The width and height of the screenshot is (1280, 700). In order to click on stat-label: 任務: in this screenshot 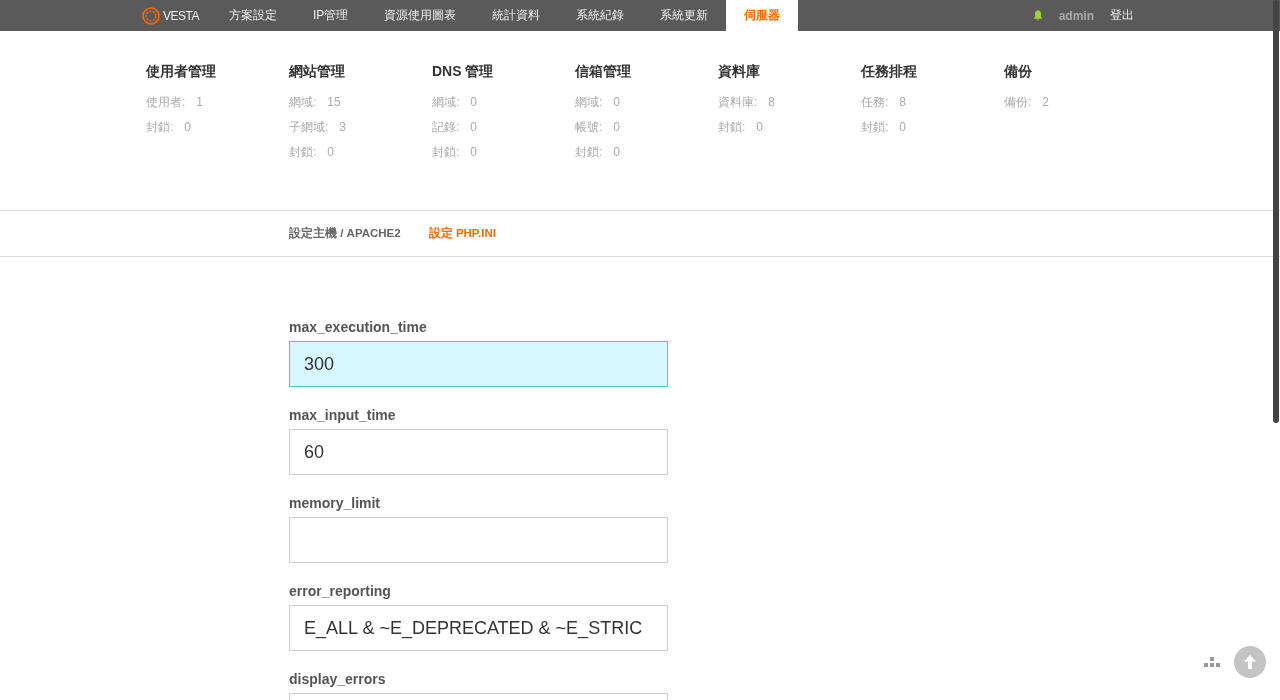, I will do `click(875, 103)`.